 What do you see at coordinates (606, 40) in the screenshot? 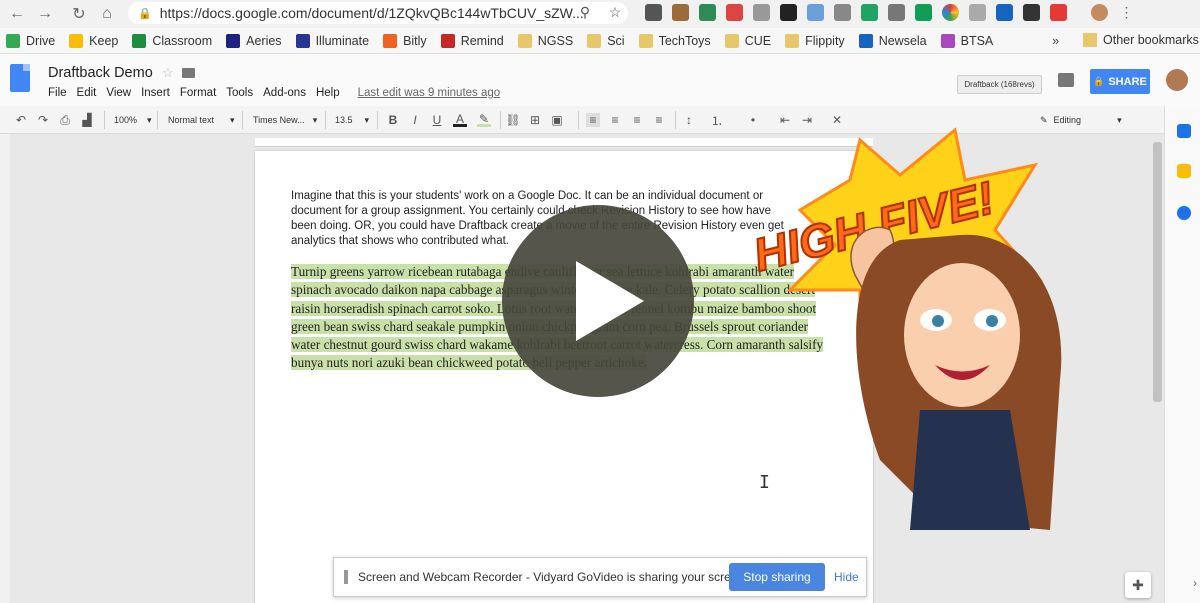
I see `bookmark-item: Sci` at bounding box center [606, 40].